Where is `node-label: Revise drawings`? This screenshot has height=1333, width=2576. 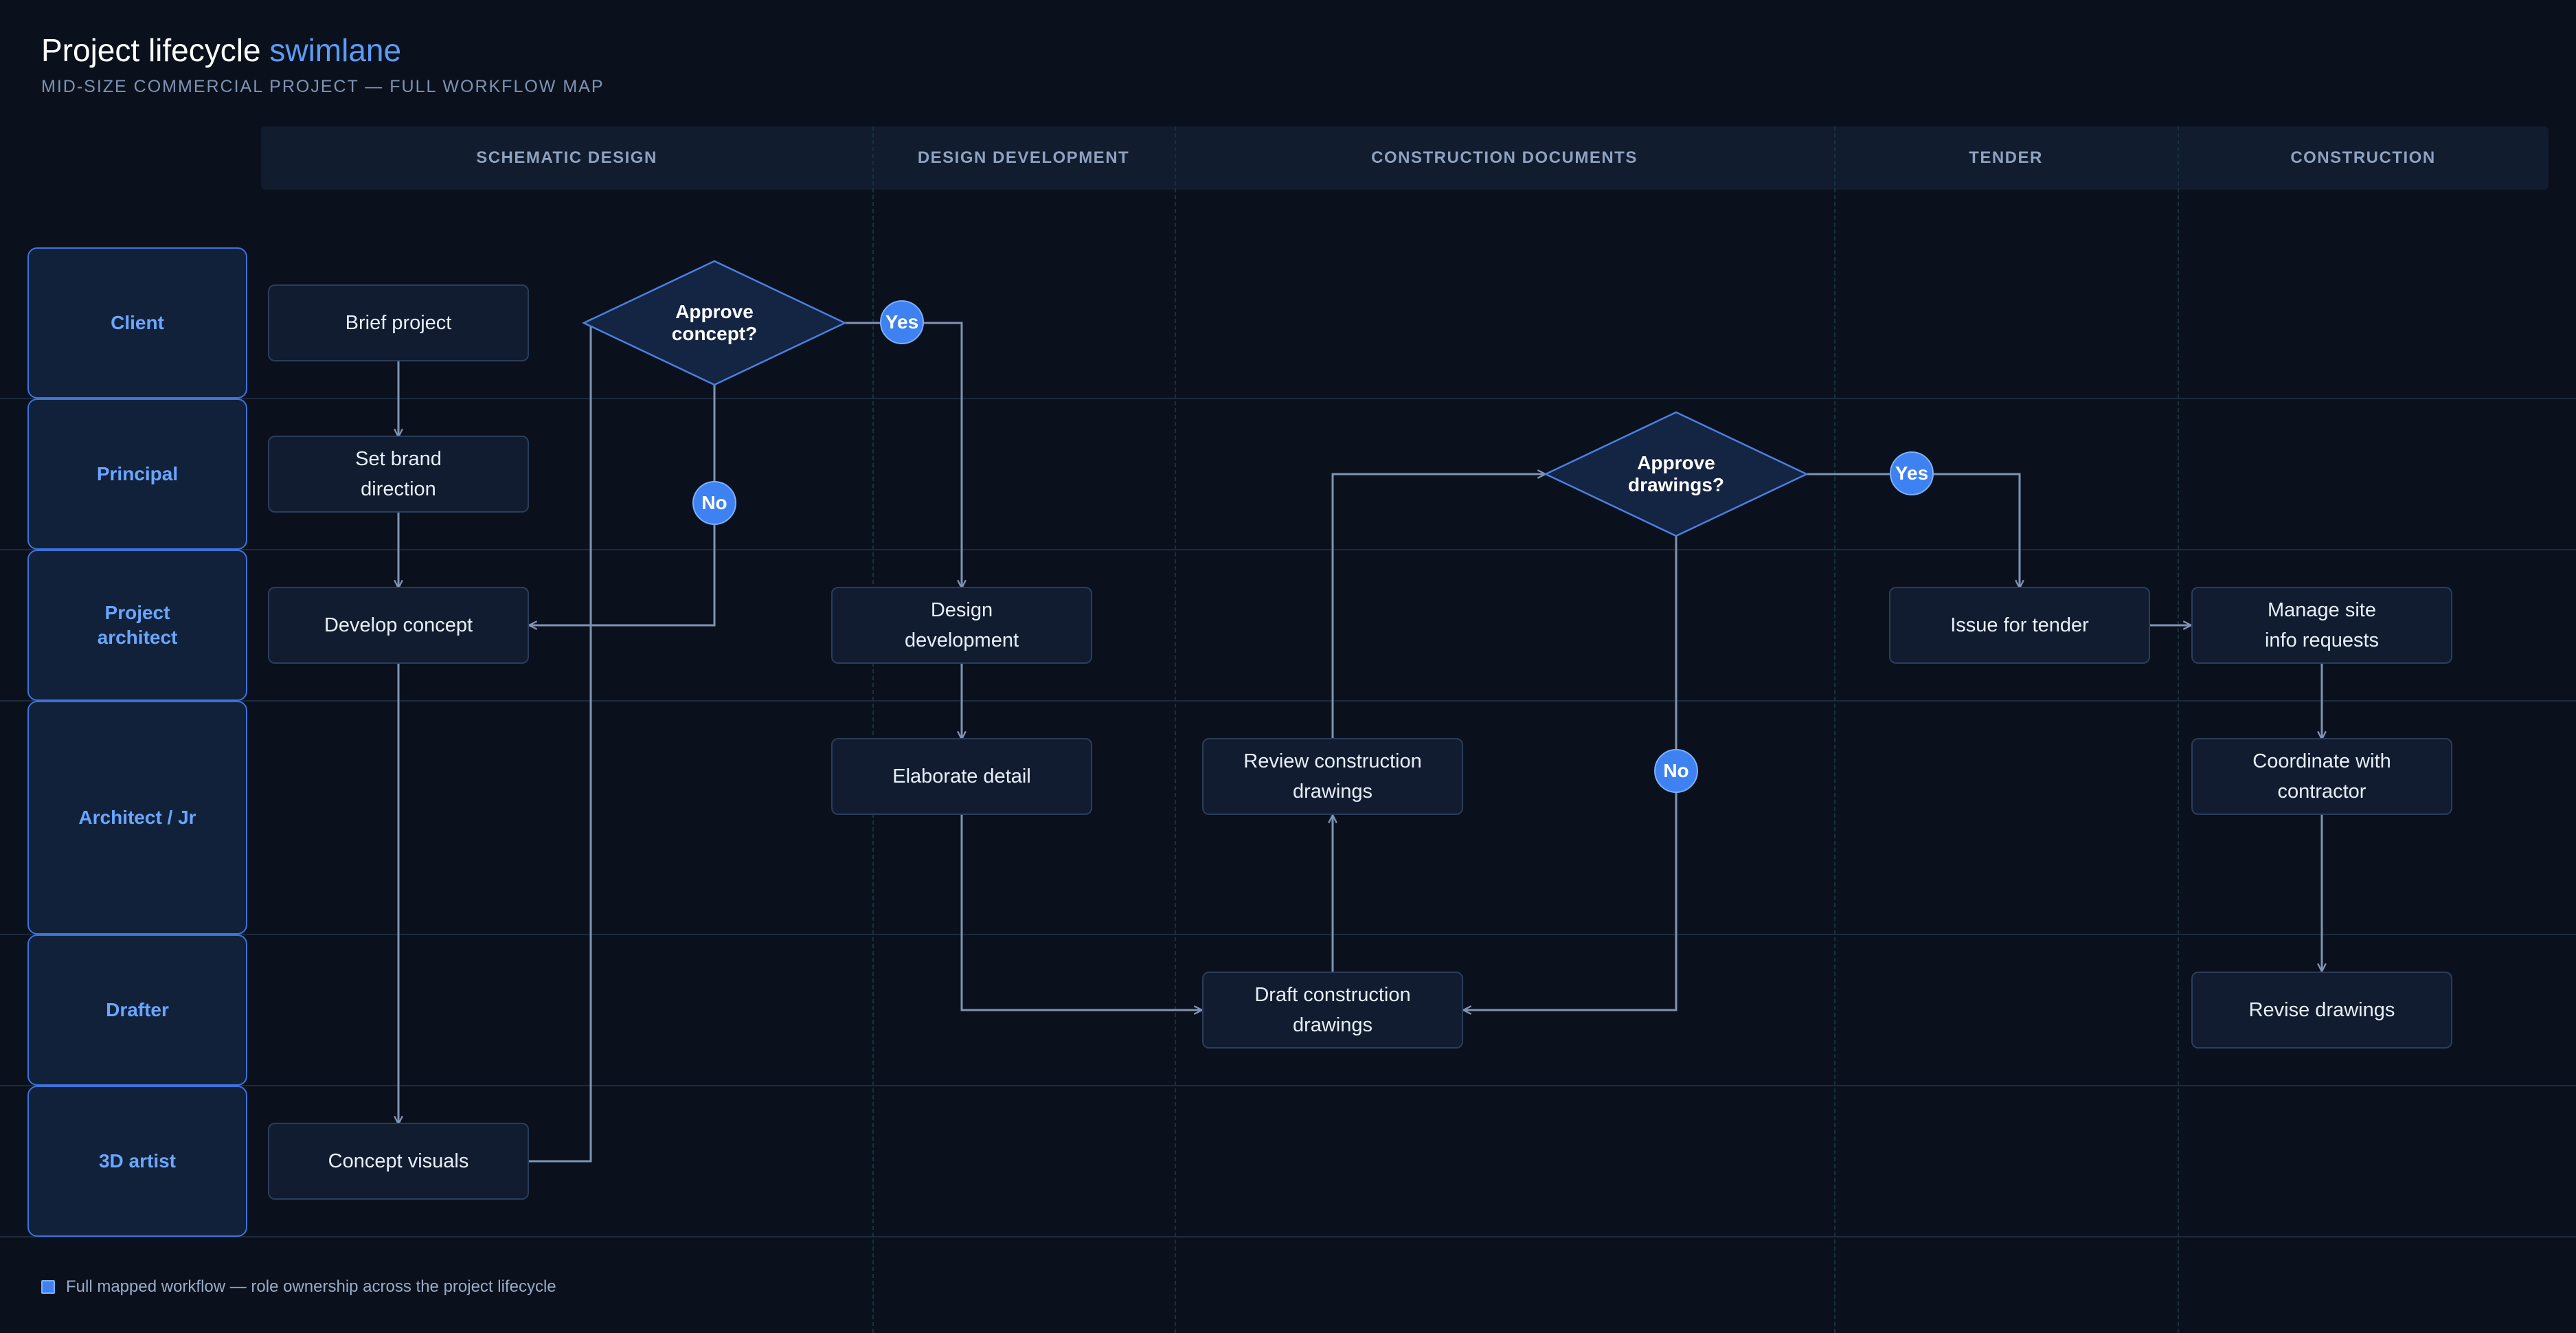 node-label: Revise drawings is located at coordinates (2321, 1010).